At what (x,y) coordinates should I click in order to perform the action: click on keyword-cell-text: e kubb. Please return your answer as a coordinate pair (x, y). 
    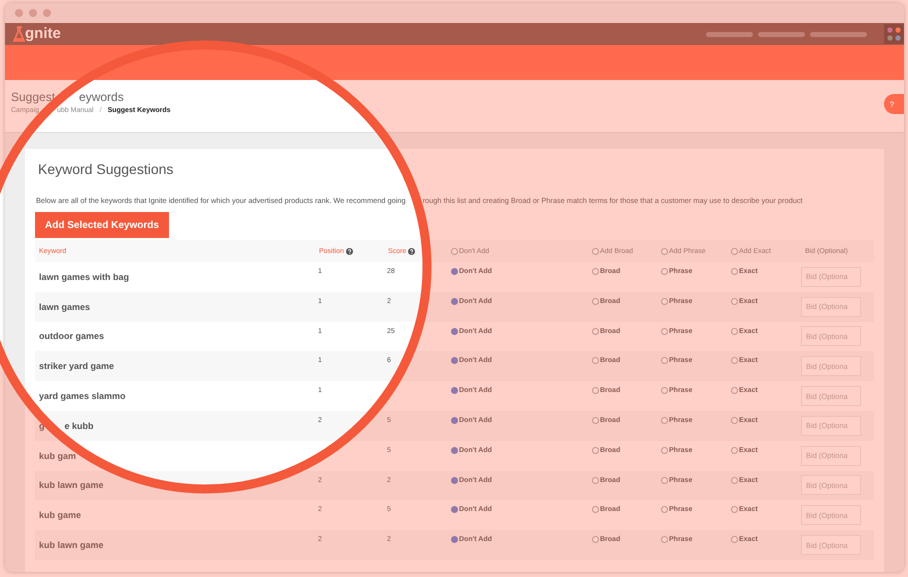
    Looking at the image, I should click on (79, 425).